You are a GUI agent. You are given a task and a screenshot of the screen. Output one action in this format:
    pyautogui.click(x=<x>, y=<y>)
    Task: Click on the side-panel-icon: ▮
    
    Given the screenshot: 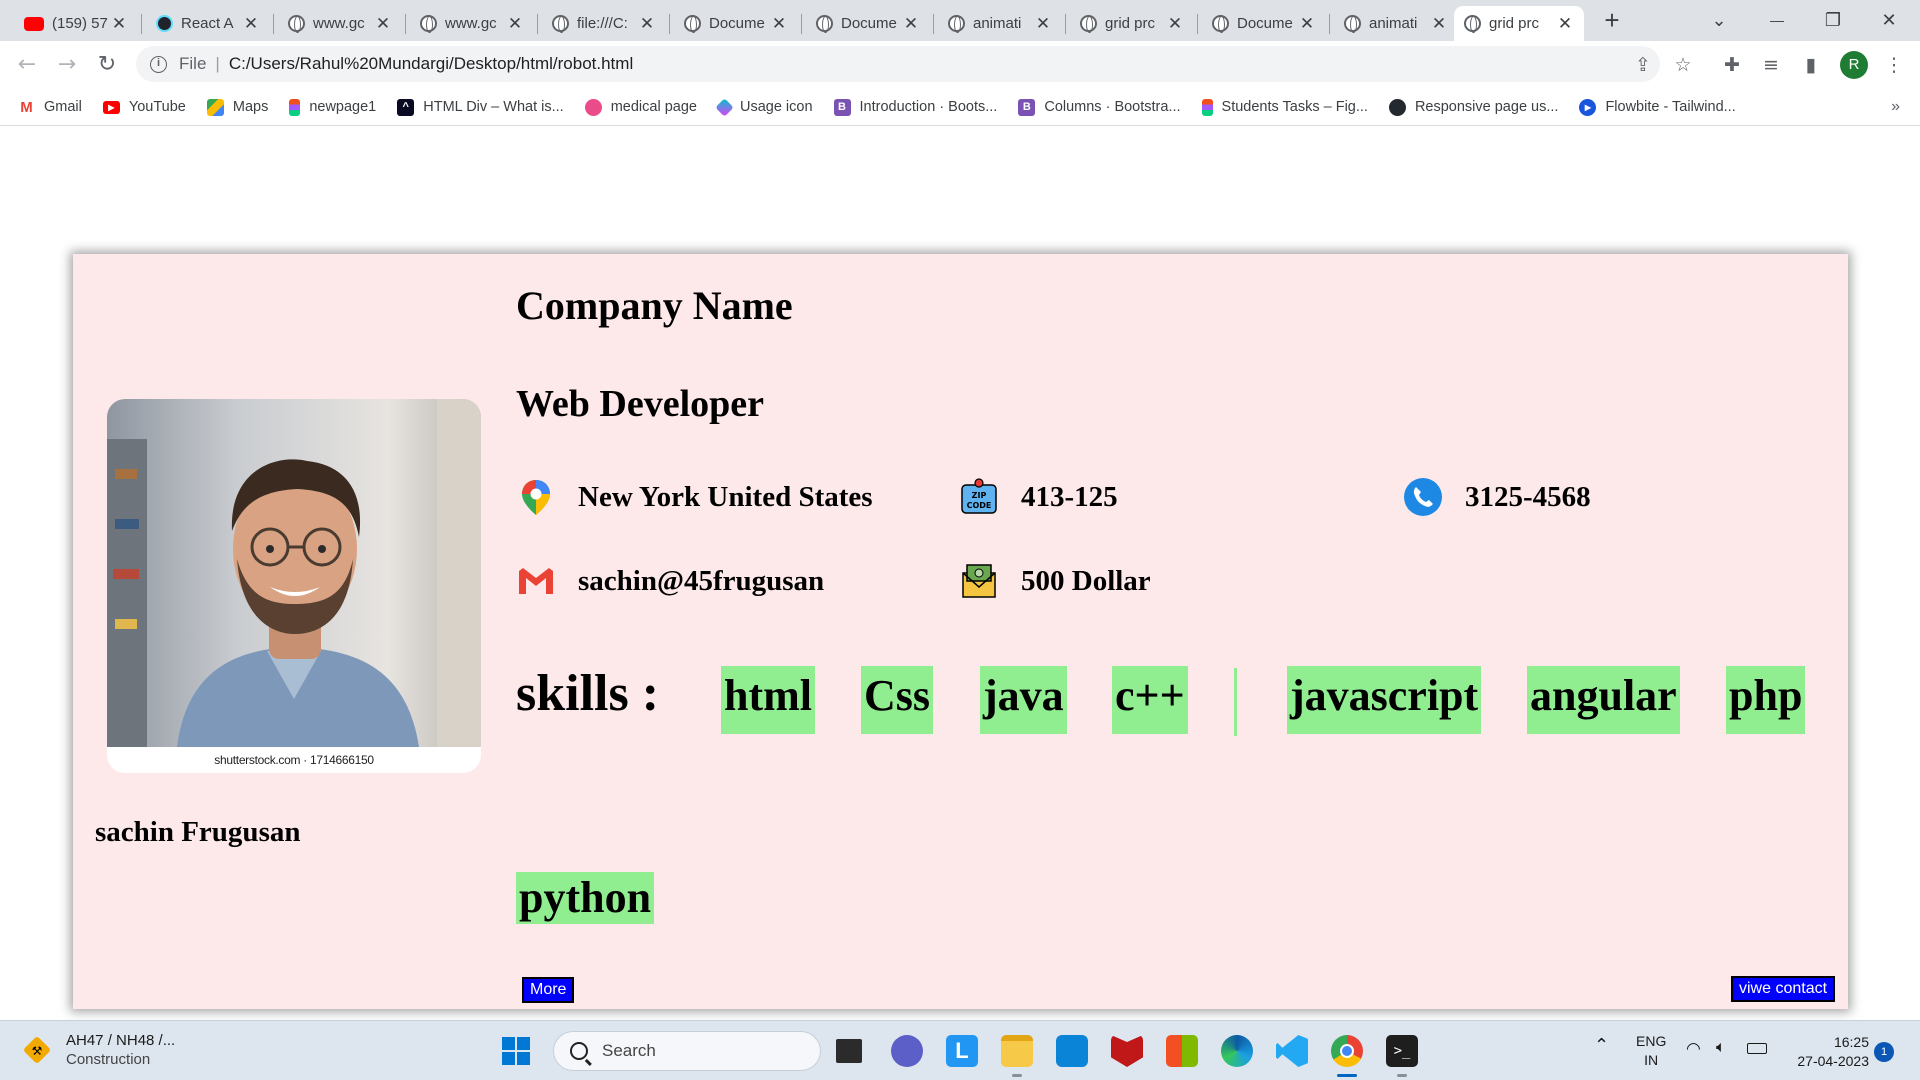 What is the action you would take?
    pyautogui.click(x=1811, y=65)
    